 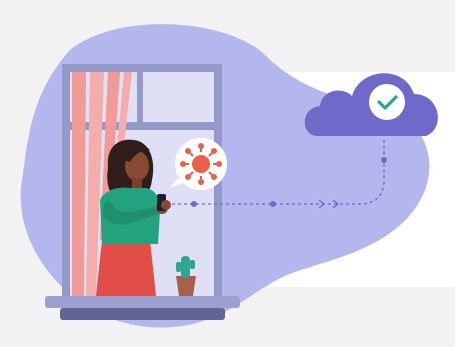 What do you see at coordinates (166, 205) in the screenshot?
I see `hand-right` at bounding box center [166, 205].